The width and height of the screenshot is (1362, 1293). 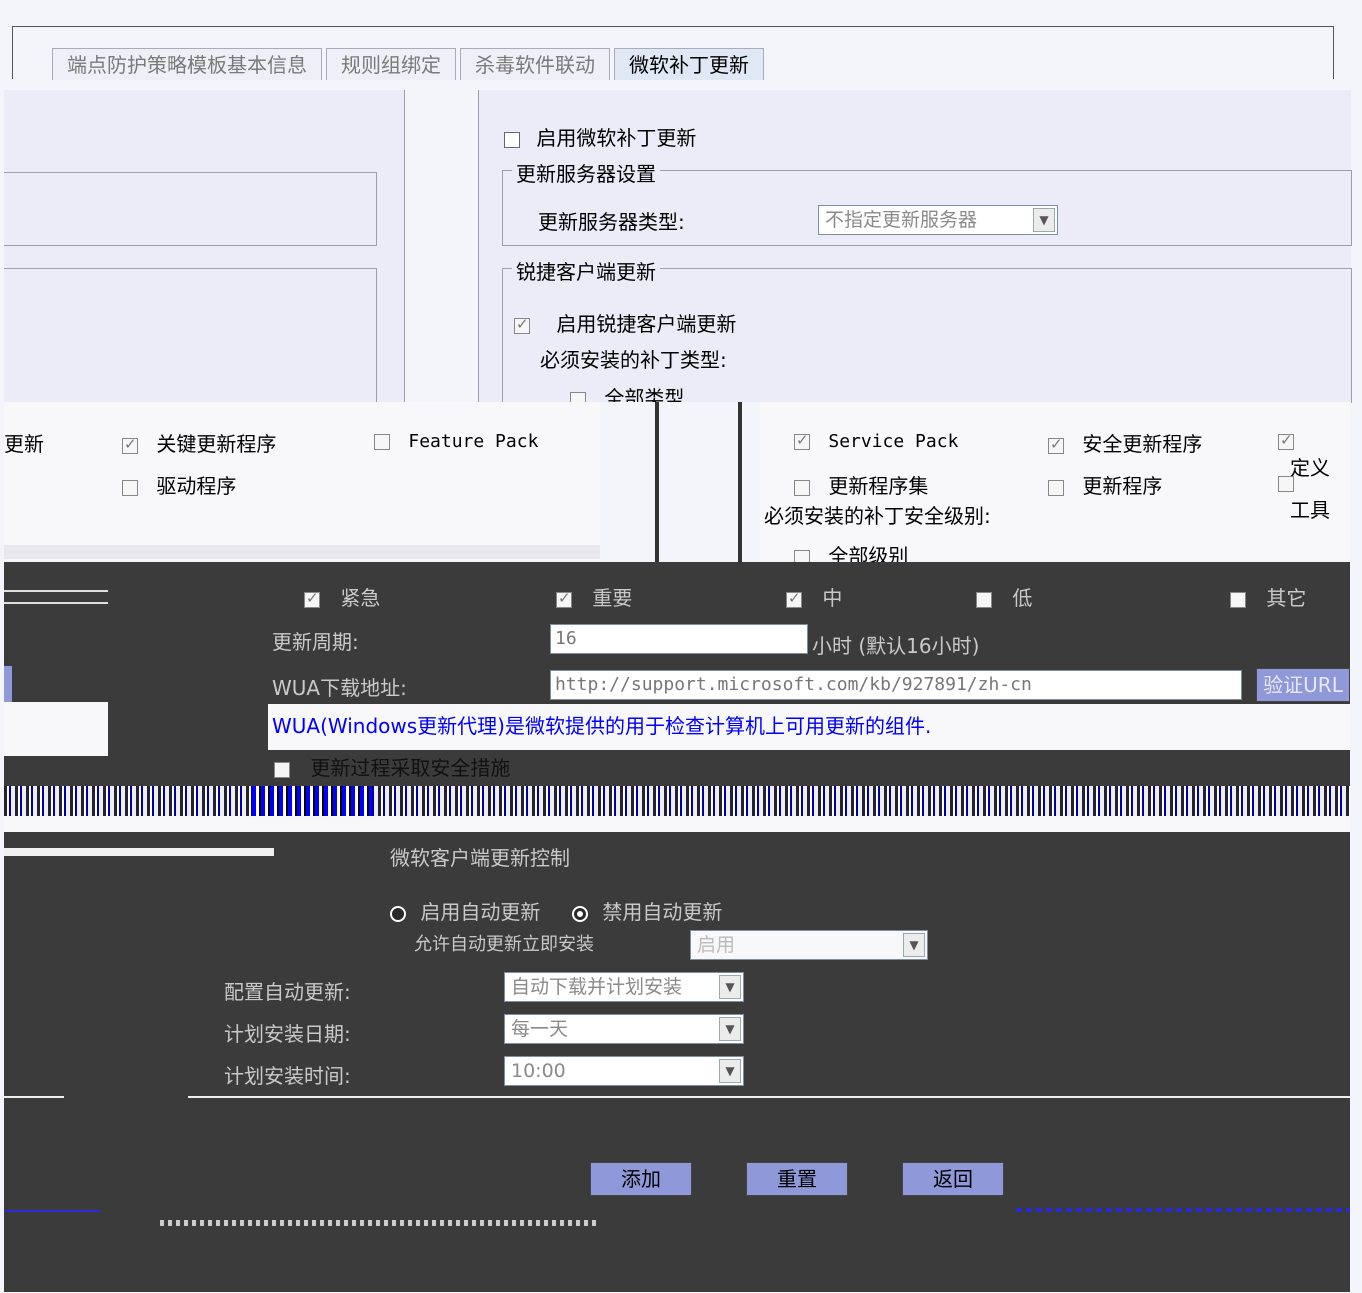 What do you see at coordinates (535, 64) in the screenshot?
I see `tab-antivirus: 杀毒软件联动` at bounding box center [535, 64].